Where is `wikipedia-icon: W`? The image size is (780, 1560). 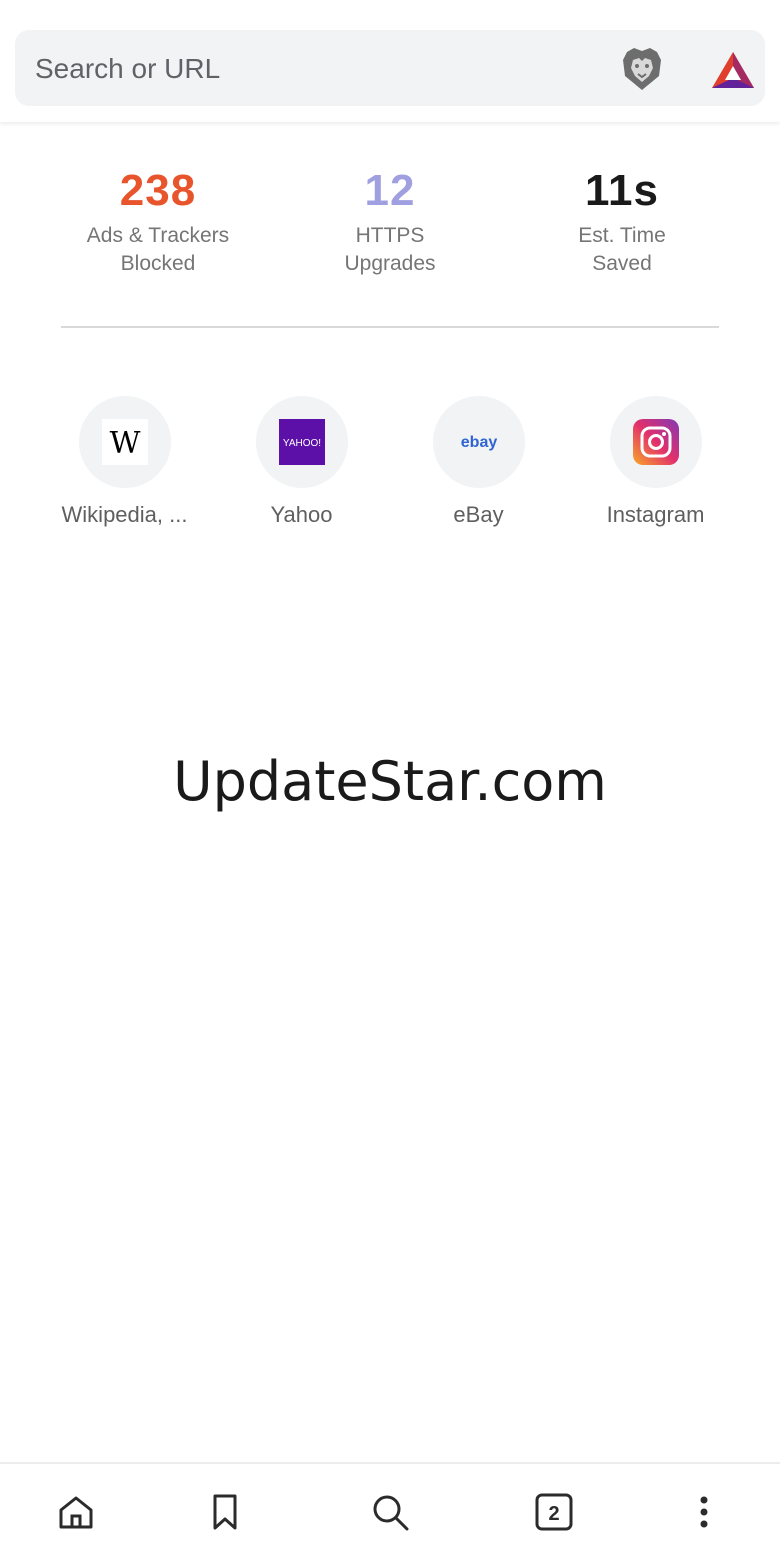
wikipedia-icon: W is located at coordinates (124, 442).